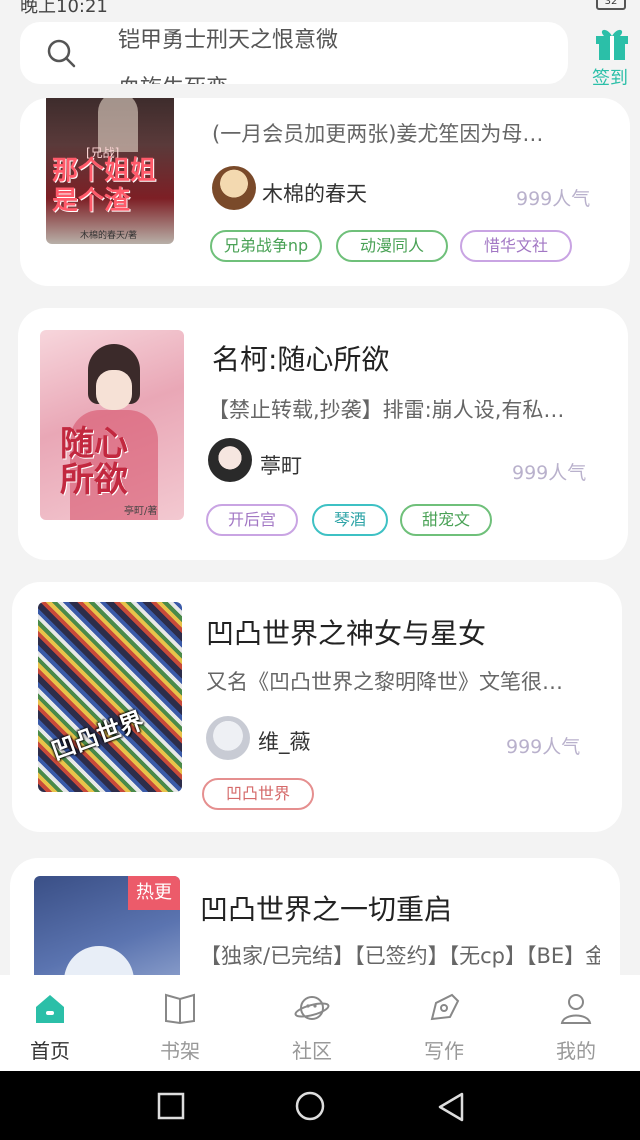 The image size is (640, 1140). Describe the element at coordinates (610, 78) in the screenshot. I see `signin-label: 签到` at that location.